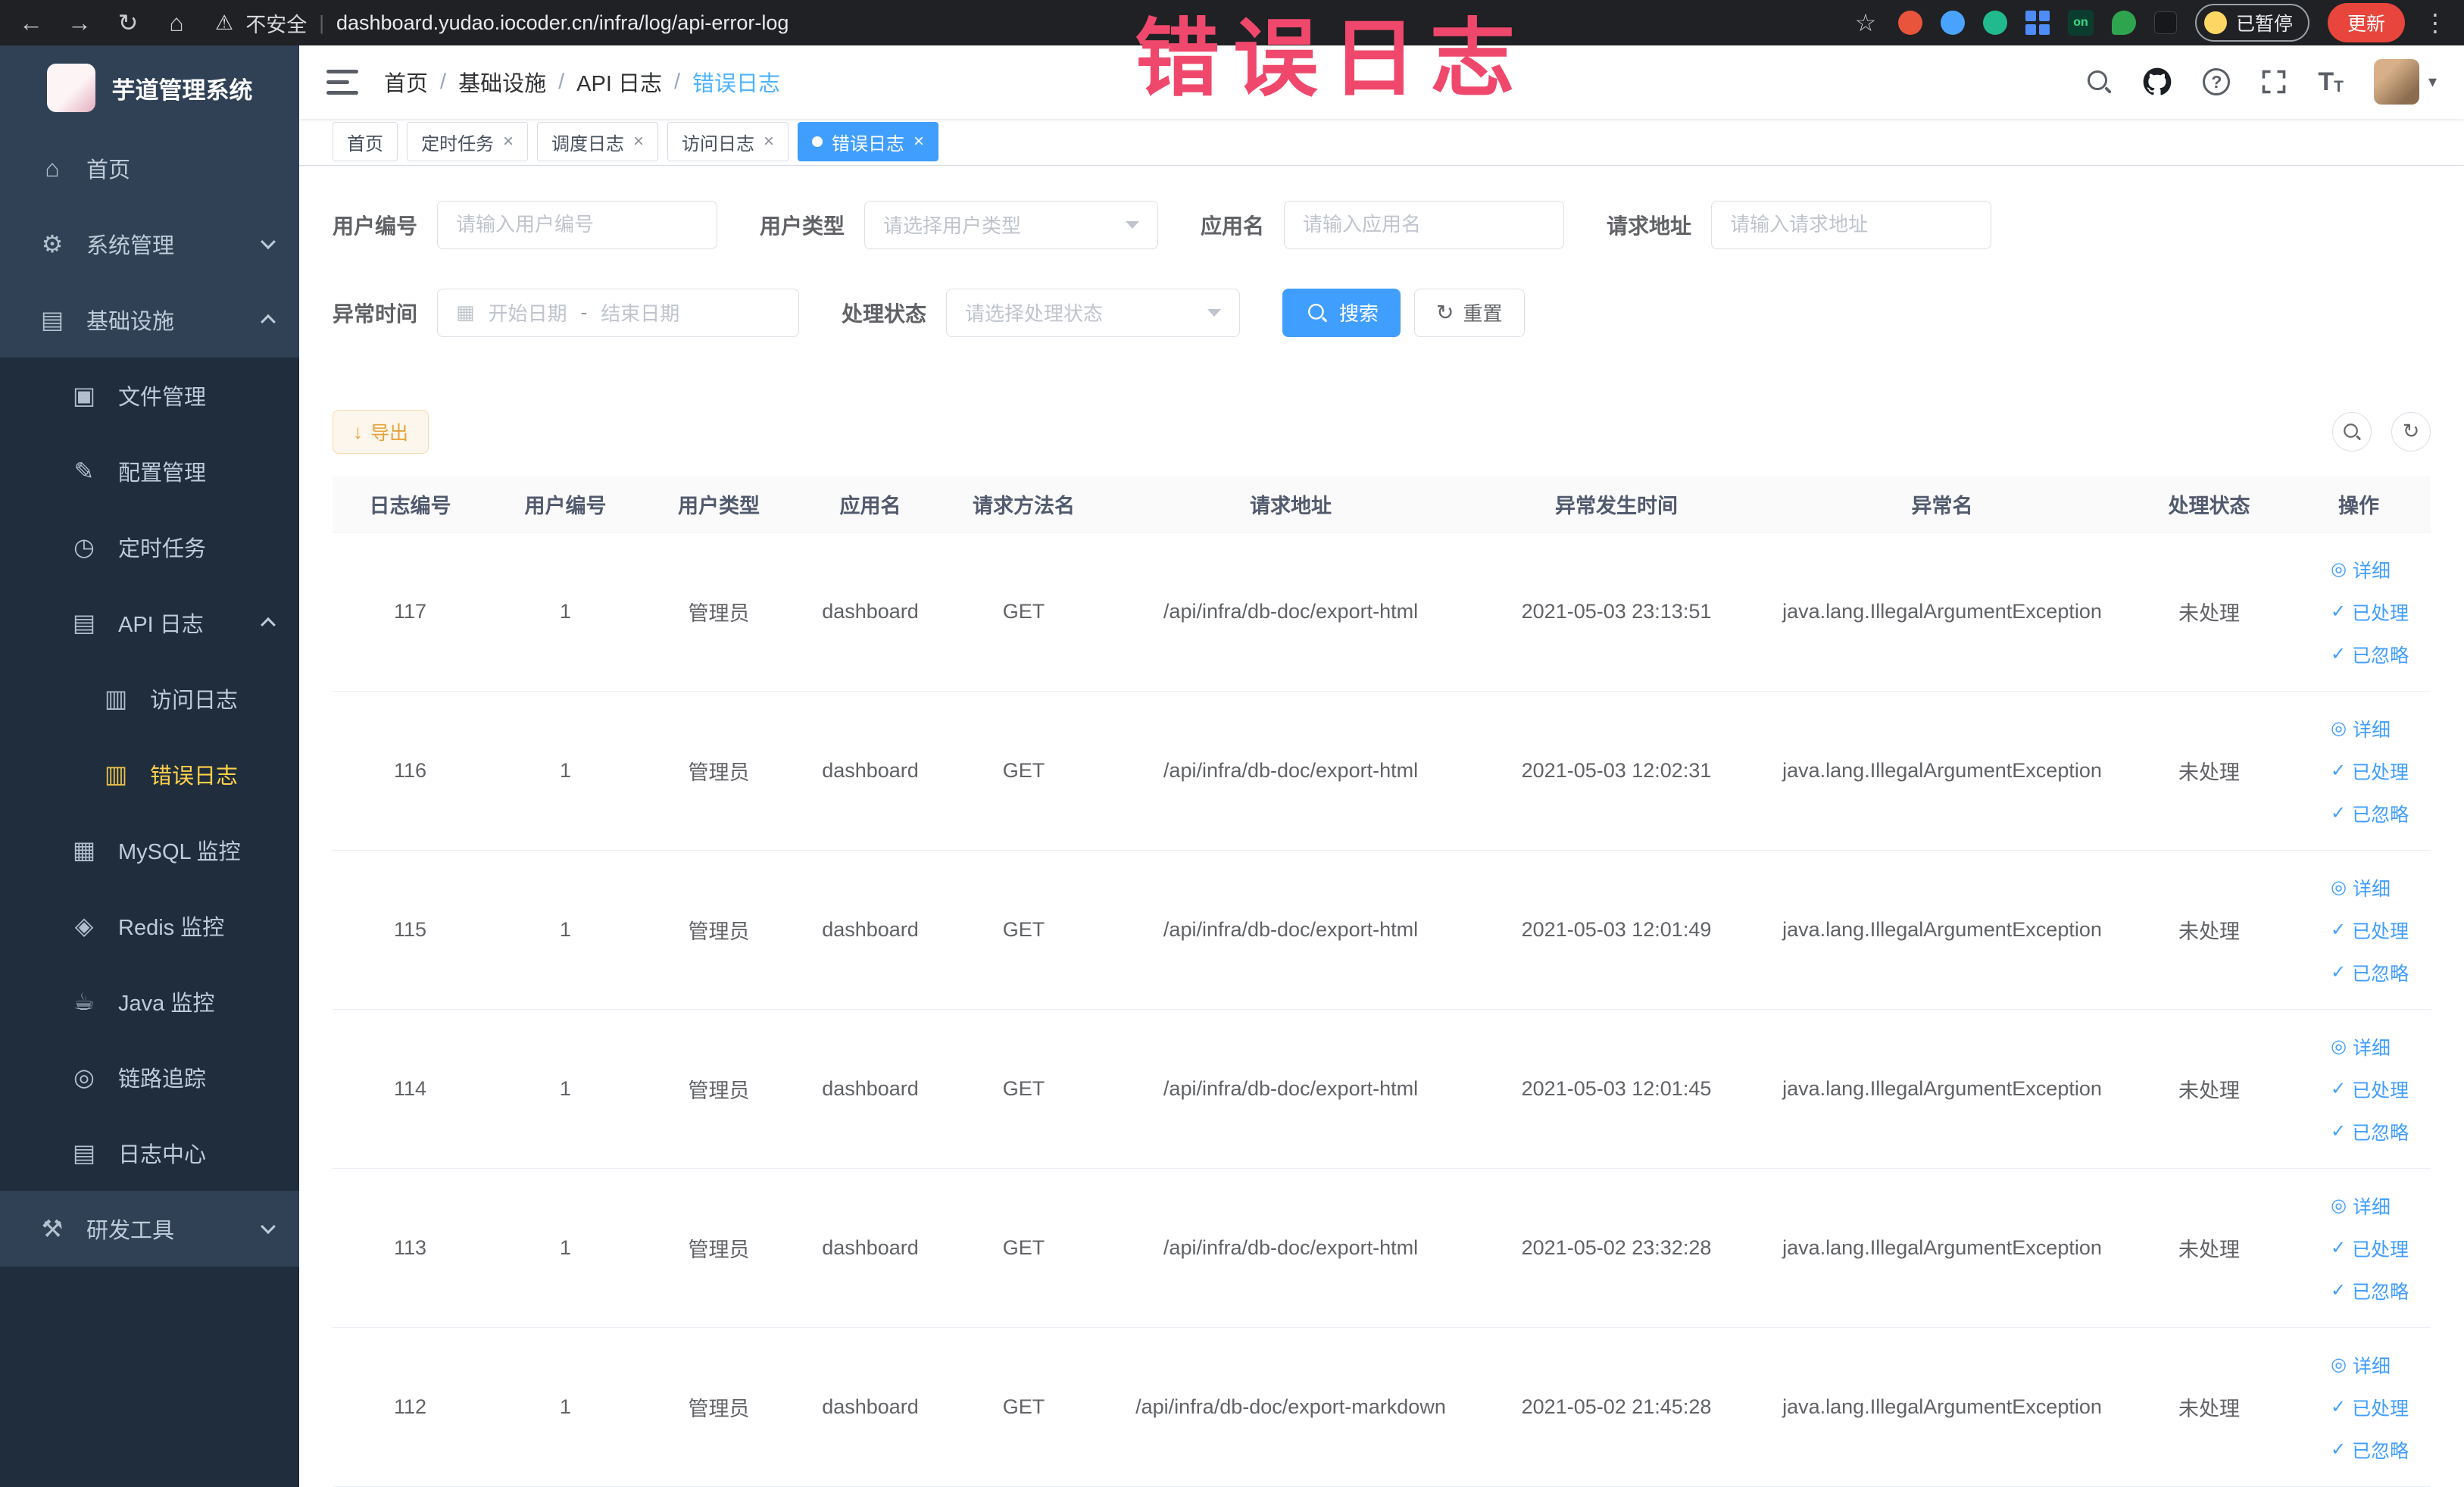 The height and width of the screenshot is (1487, 2464). What do you see at coordinates (149, 168) in the screenshot?
I see `sidebar-item-home: ⌂ 首页` at bounding box center [149, 168].